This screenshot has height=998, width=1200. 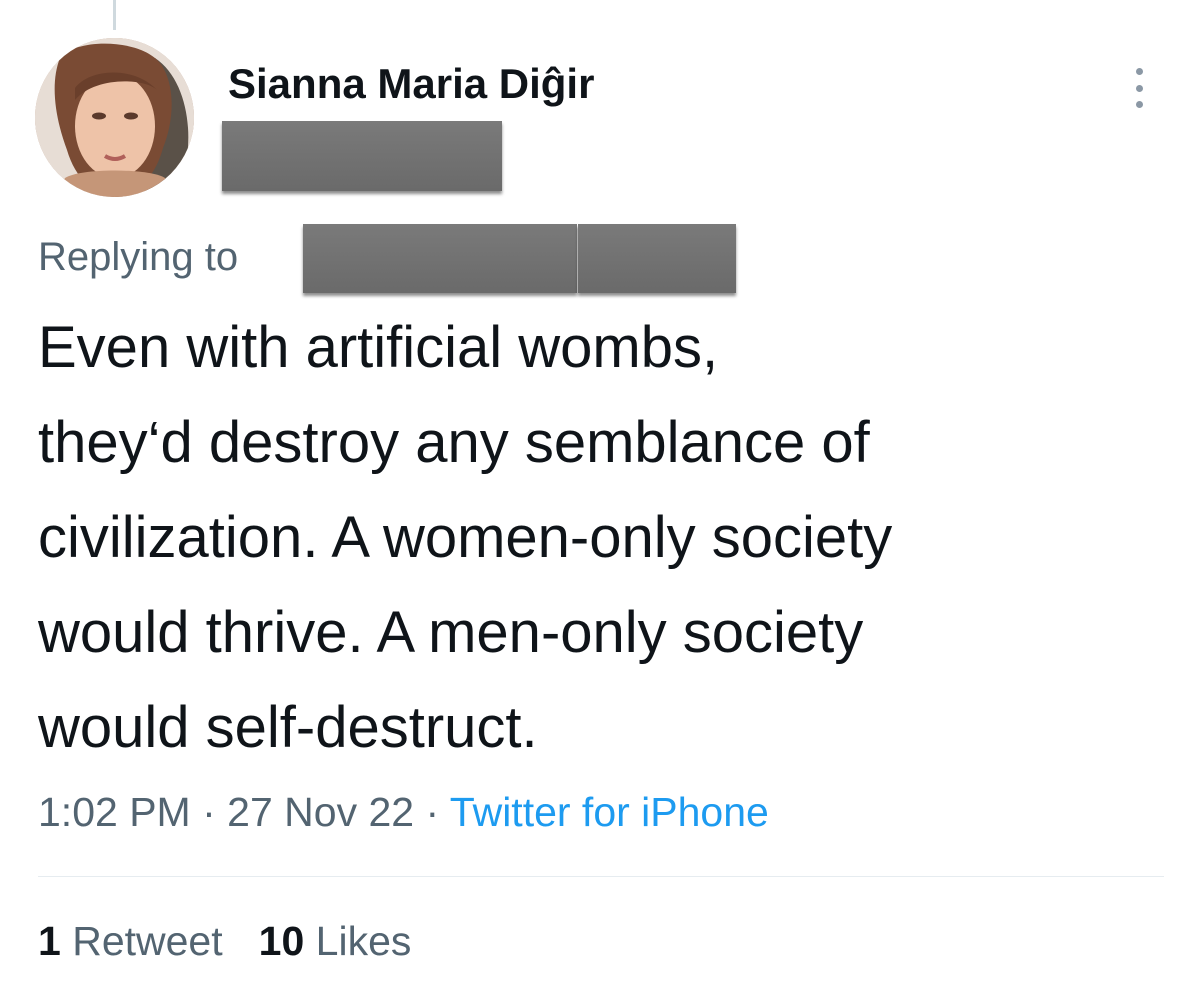 I want to click on tweet-text-line: Even with artificial wombs,, so click(x=378, y=347).